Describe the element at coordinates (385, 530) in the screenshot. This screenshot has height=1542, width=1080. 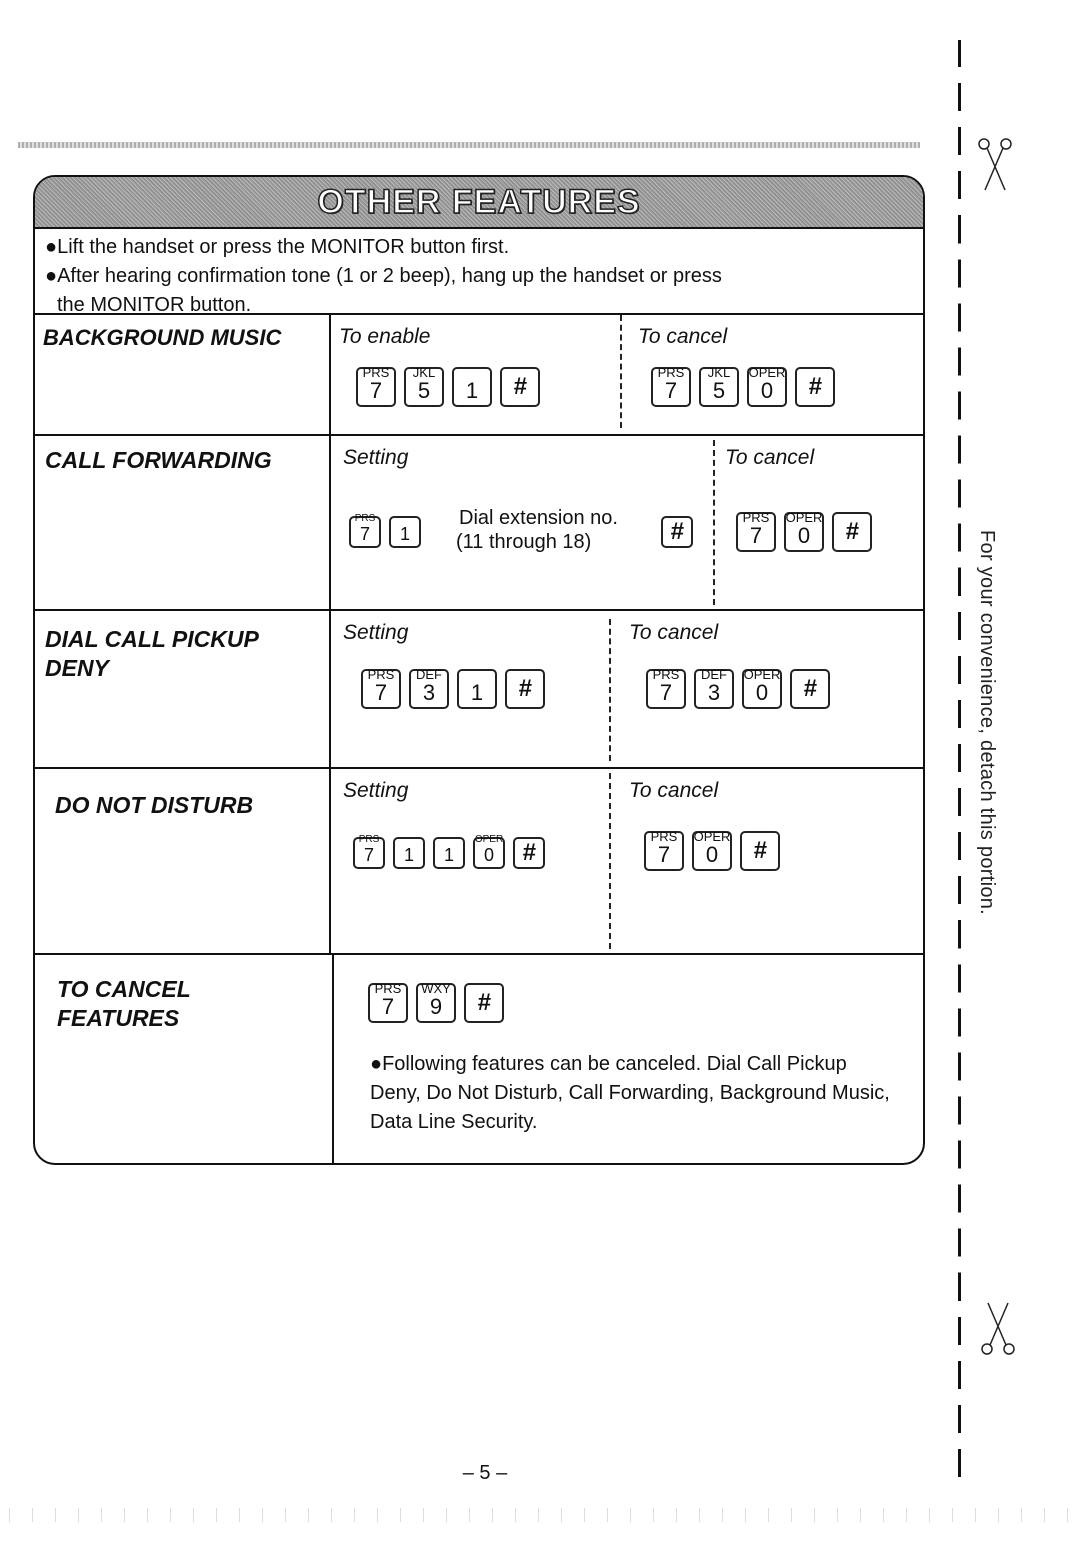
I see `setting-keys: PRS 7 1` at that location.